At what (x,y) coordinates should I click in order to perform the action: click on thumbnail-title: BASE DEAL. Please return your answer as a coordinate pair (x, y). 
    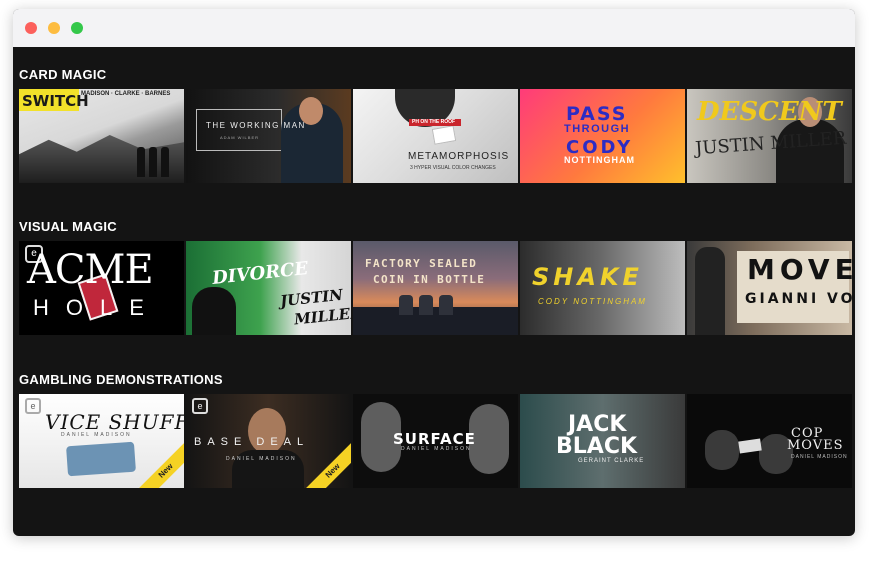
    Looking at the image, I should click on (252, 442).